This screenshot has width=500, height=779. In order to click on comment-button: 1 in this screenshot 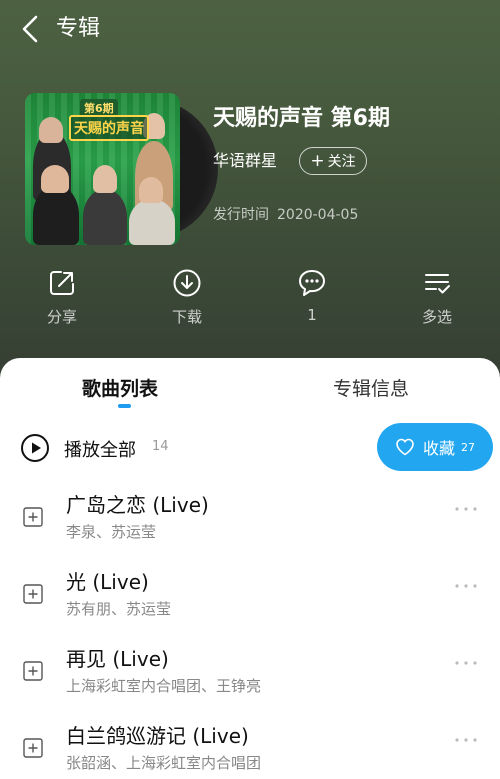, I will do `click(312, 296)`.